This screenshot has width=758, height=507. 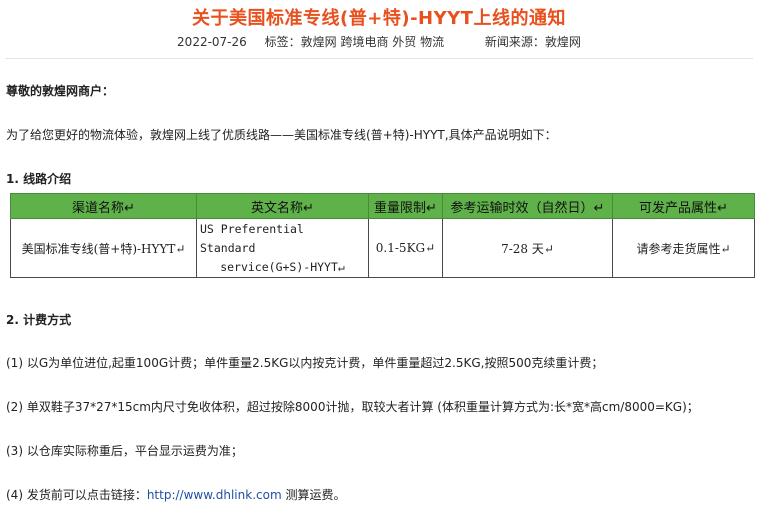 I want to click on article-source: 新闻来源：敦煌网, so click(x=532, y=42).